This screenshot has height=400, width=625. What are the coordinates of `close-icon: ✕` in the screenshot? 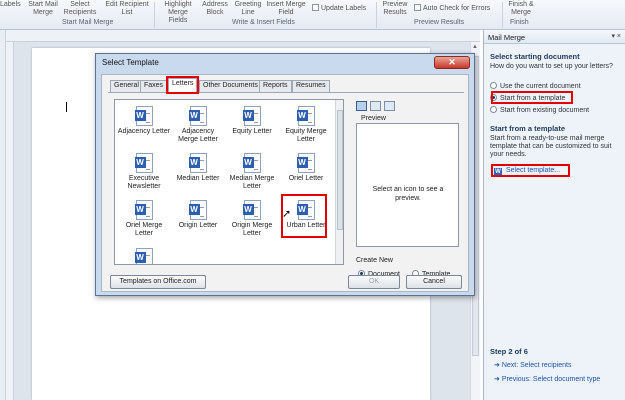 It's located at (452, 62).